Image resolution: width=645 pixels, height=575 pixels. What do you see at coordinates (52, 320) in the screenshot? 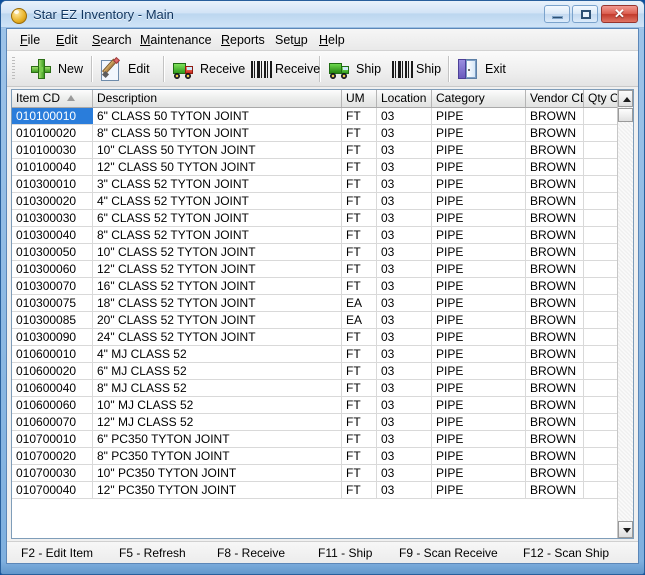
I see `cell-item-cd: 010300085` at bounding box center [52, 320].